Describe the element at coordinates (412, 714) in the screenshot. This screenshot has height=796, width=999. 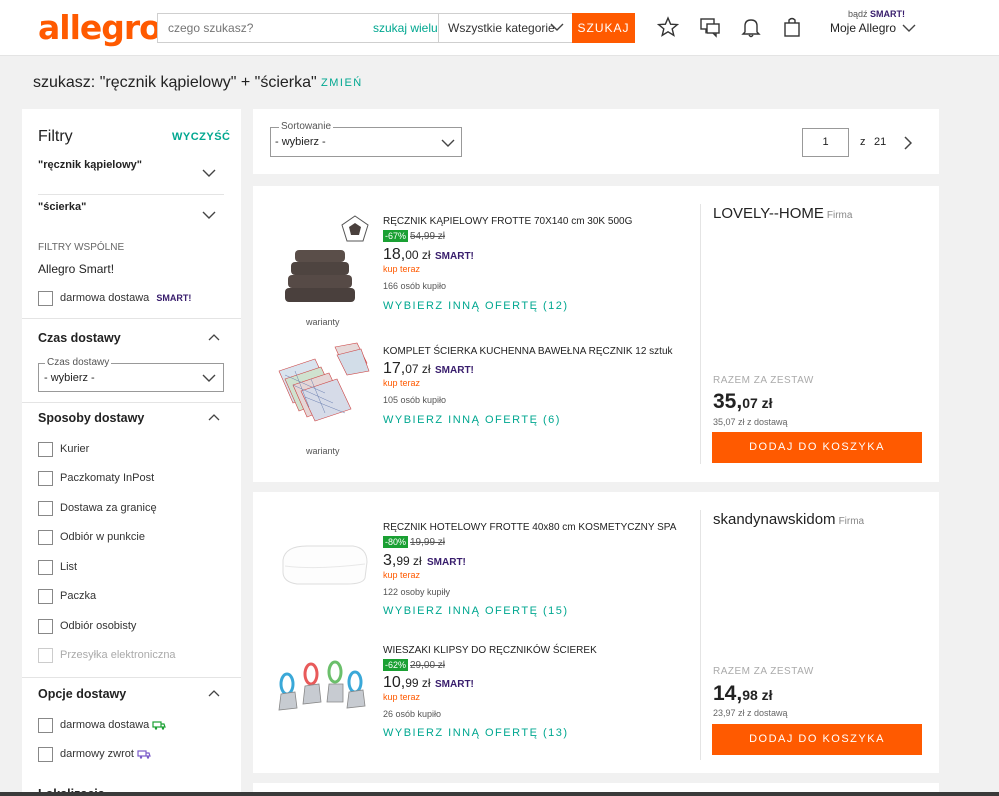
I see `bought-count: 26 osób kupiło` at that location.